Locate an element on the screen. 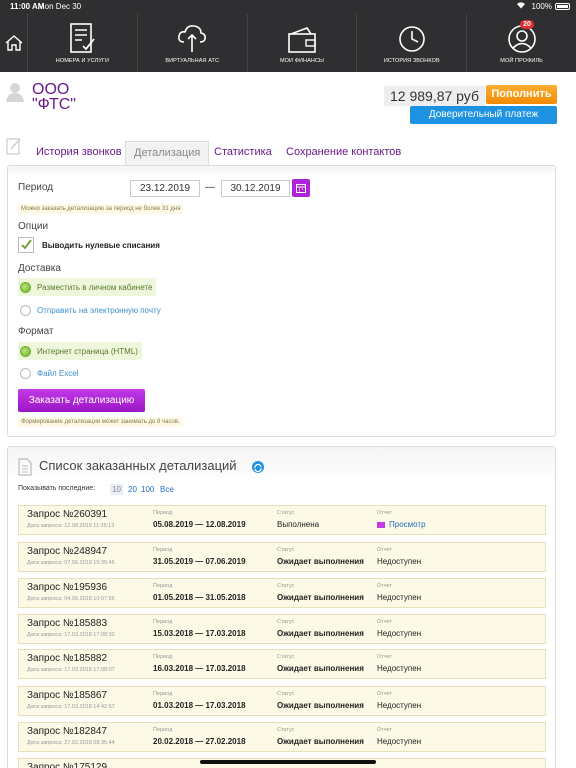 This screenshot has width=576, height=768. request-date: Дата запроса: 07.06.2019 15:35:45 is located at coordinates (71, 563).